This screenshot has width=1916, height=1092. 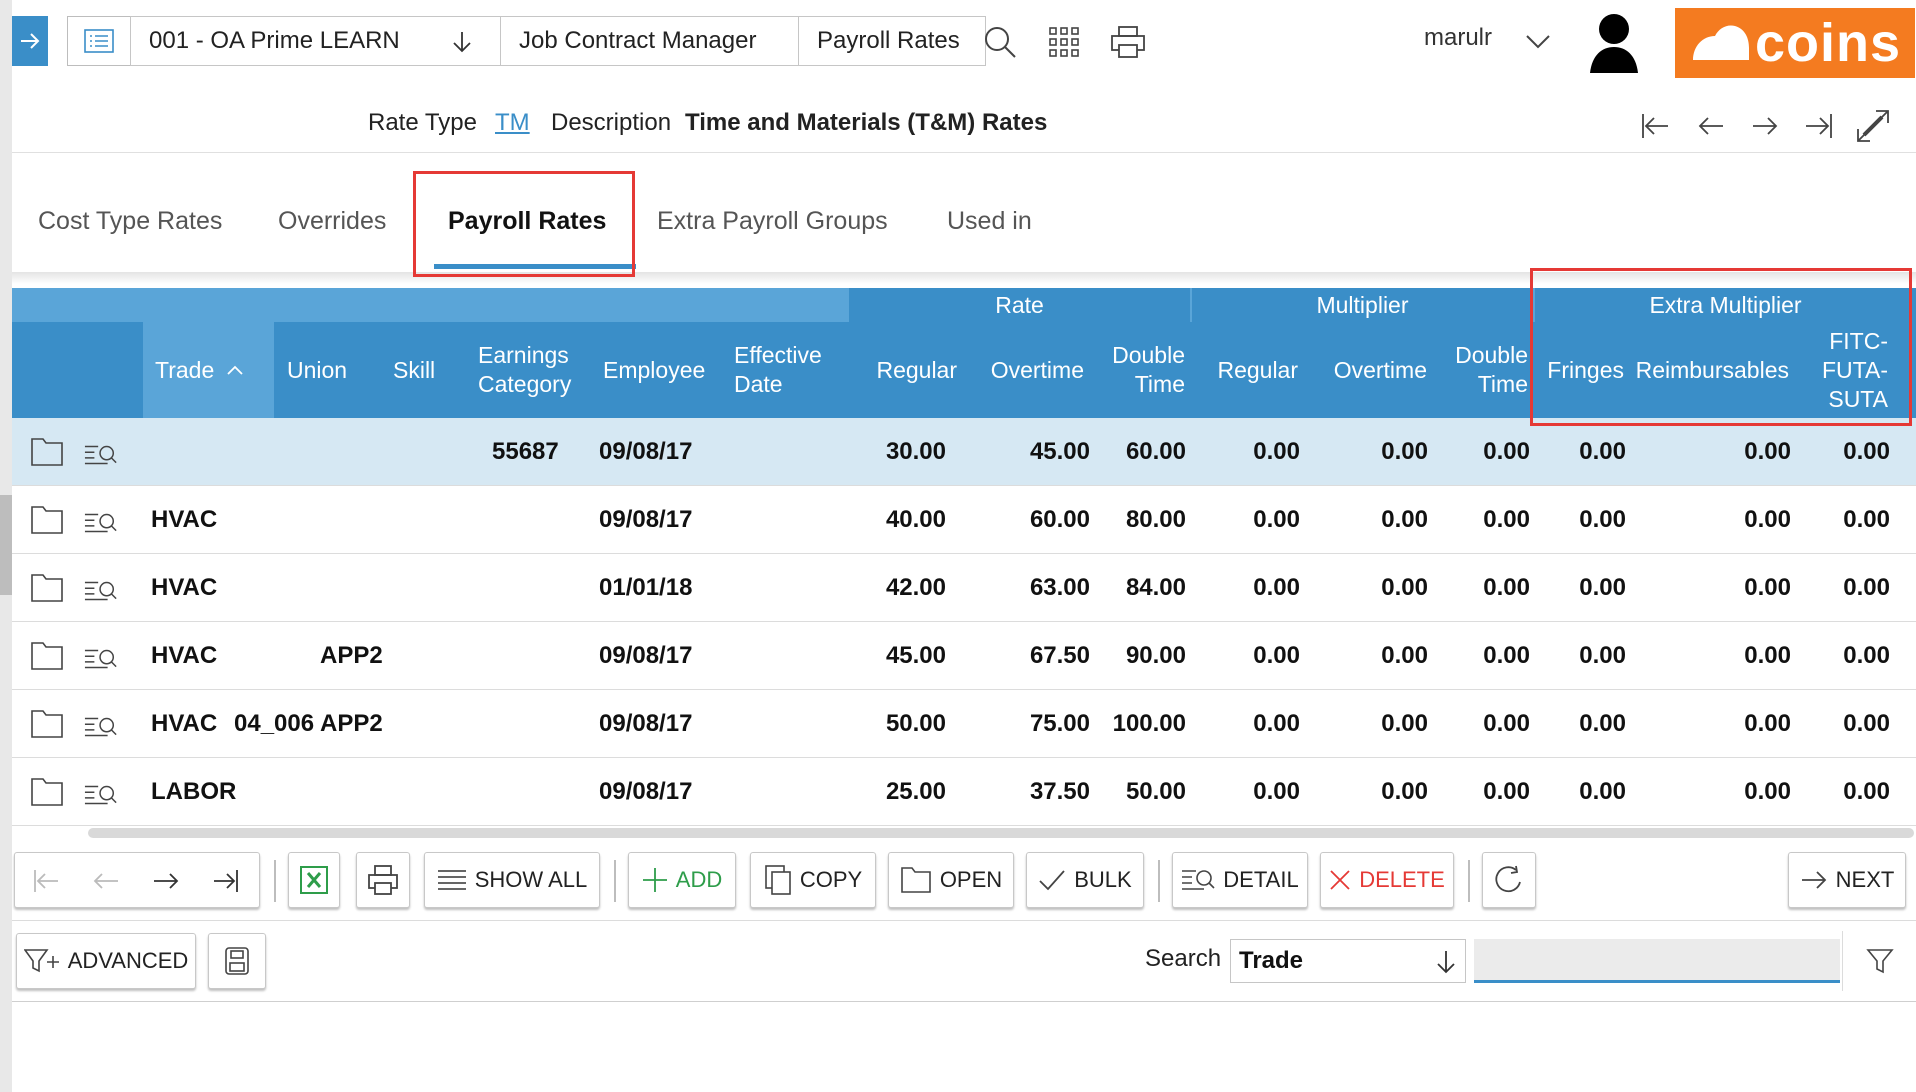 I want to click on next-page-button, so click(x=166, y=881).